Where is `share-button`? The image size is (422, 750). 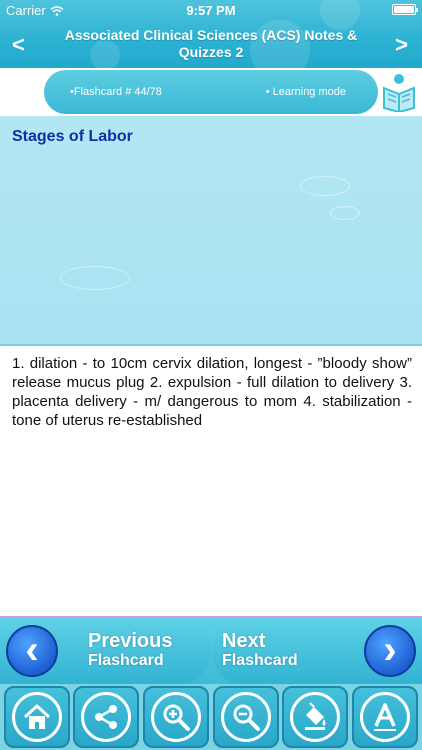 share-button is located at coordinates (106, 717).